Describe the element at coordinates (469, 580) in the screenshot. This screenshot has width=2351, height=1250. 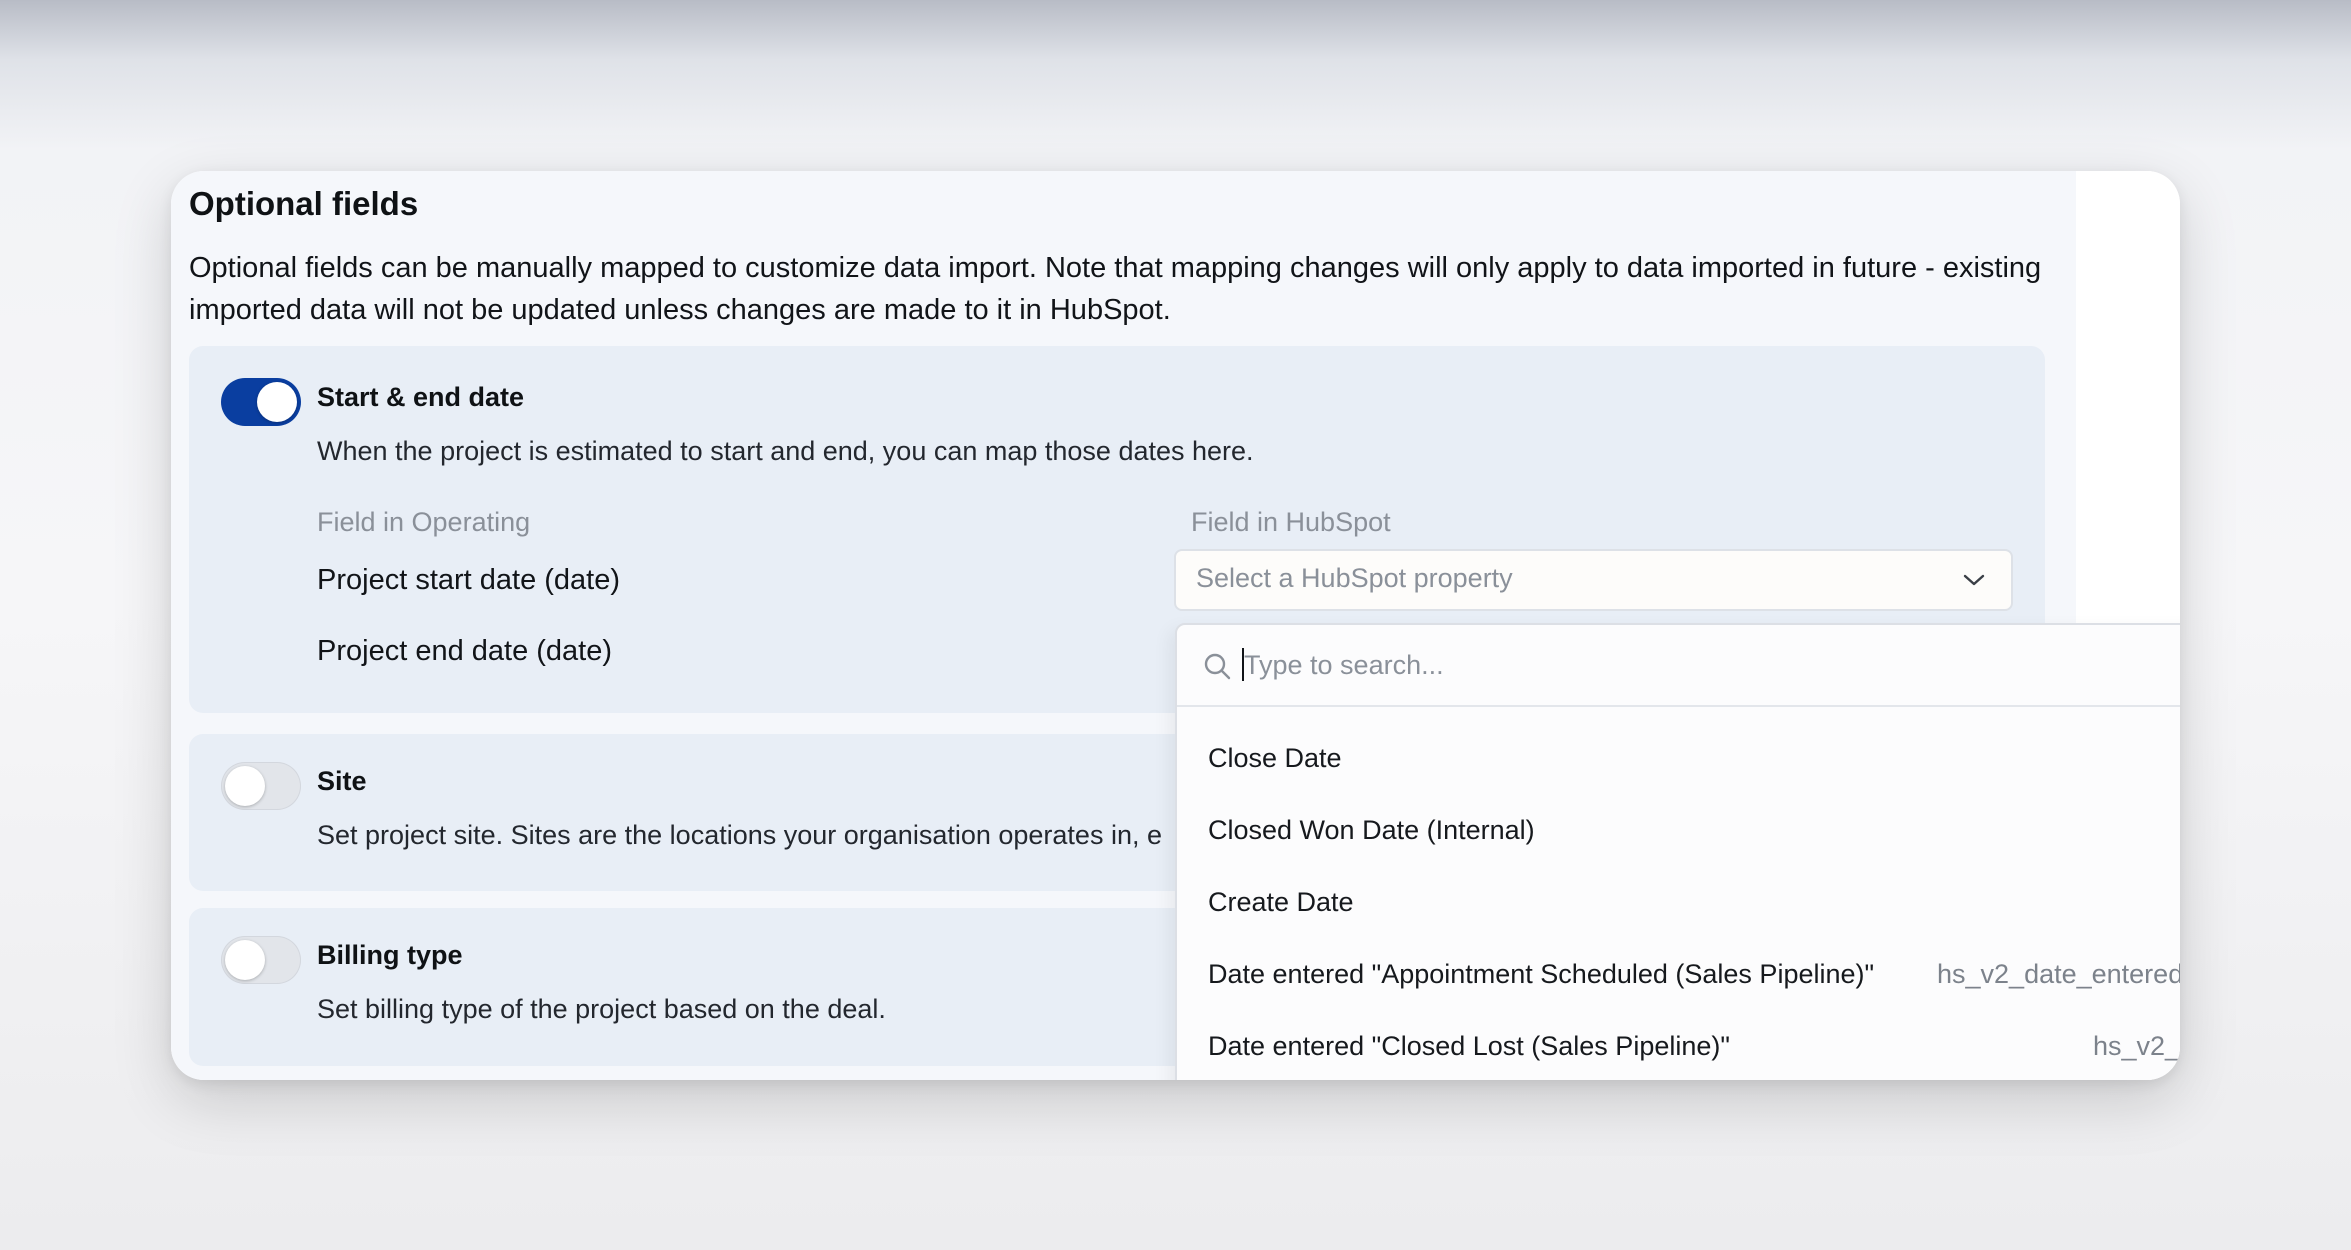
I see `project-start-date-field: Project start date (date)` at that location.